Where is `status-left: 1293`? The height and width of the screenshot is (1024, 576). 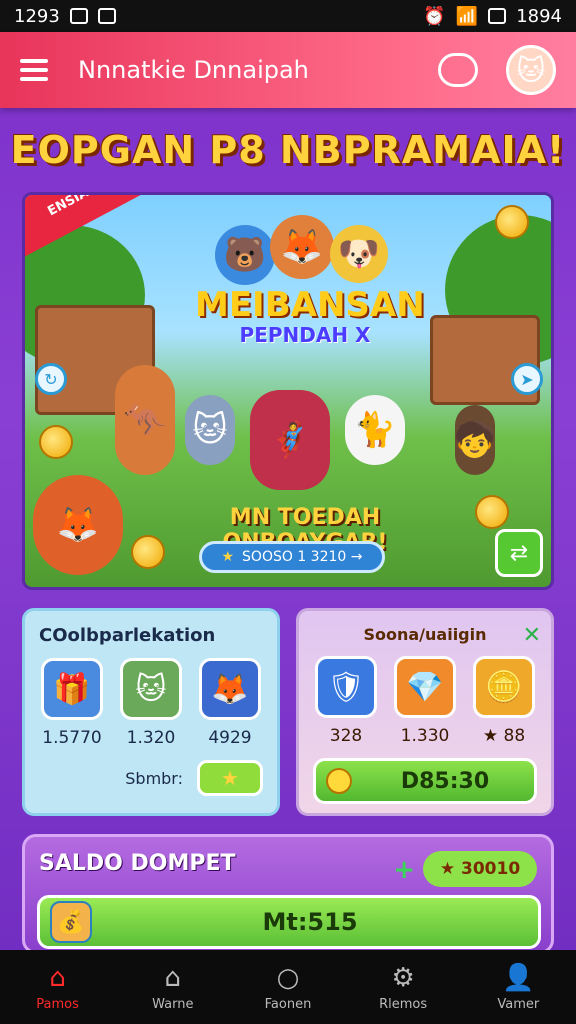 status-left: 1293 is located at coordinates (65, 16).